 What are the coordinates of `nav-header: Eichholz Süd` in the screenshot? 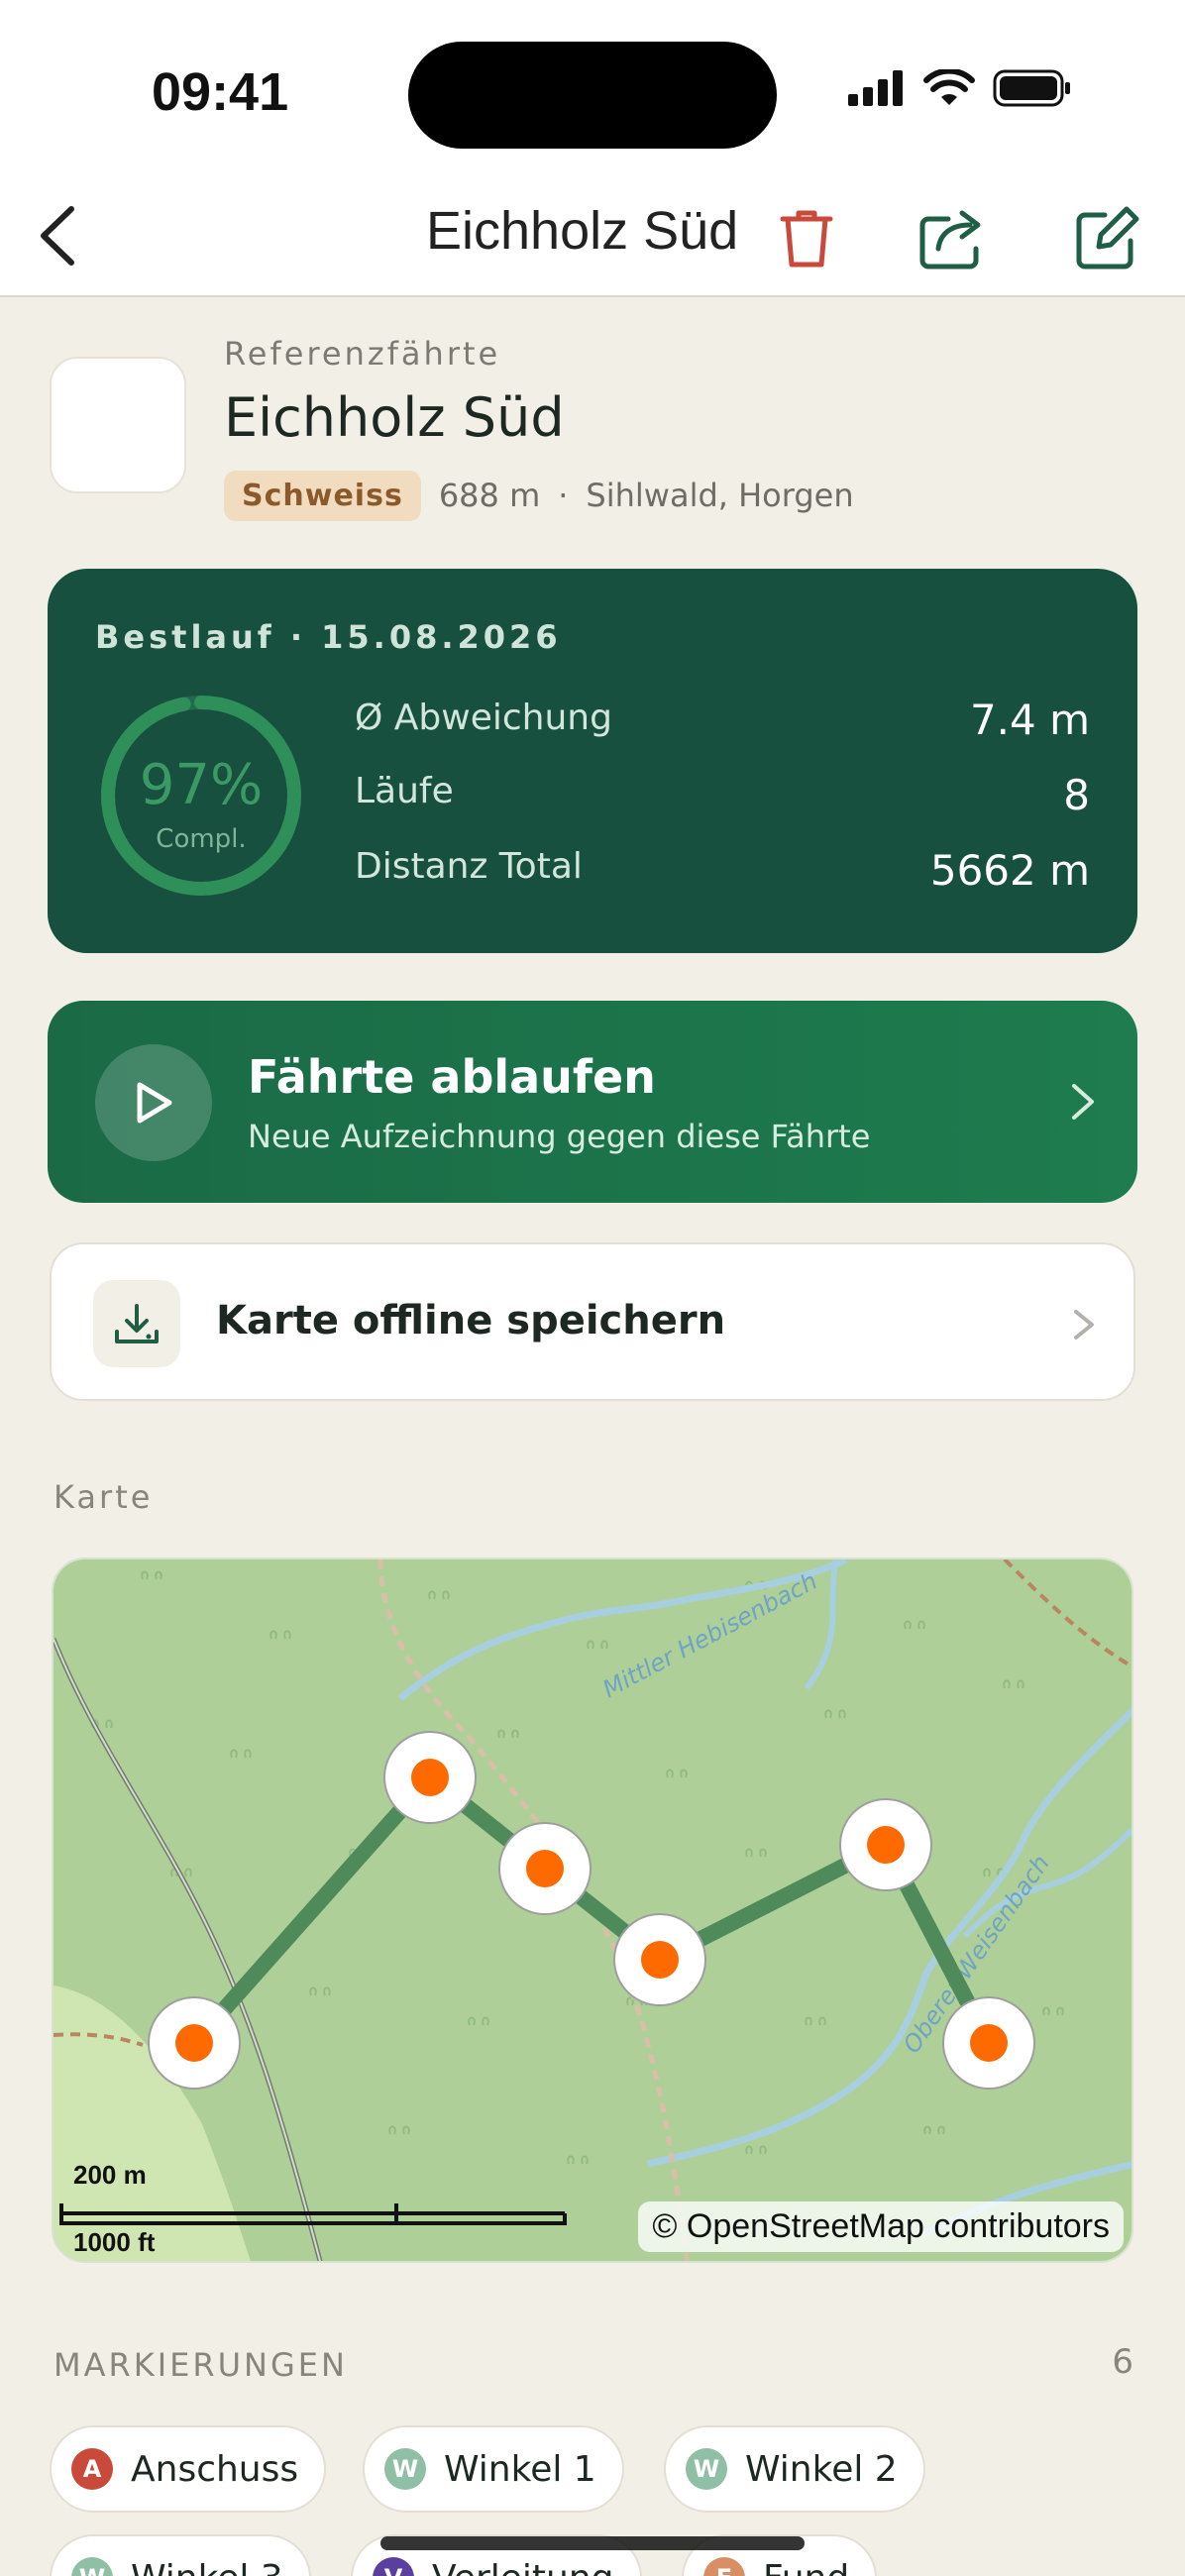 It's located at (592, 237).